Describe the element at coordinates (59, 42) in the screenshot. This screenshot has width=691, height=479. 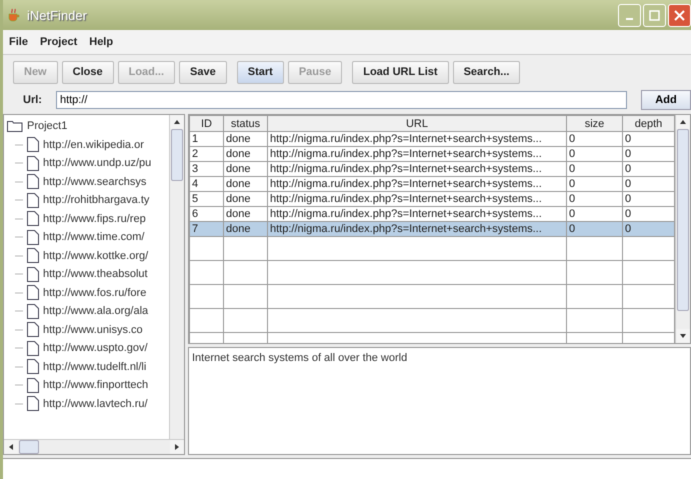
I see `menu-item: Project` at that location.